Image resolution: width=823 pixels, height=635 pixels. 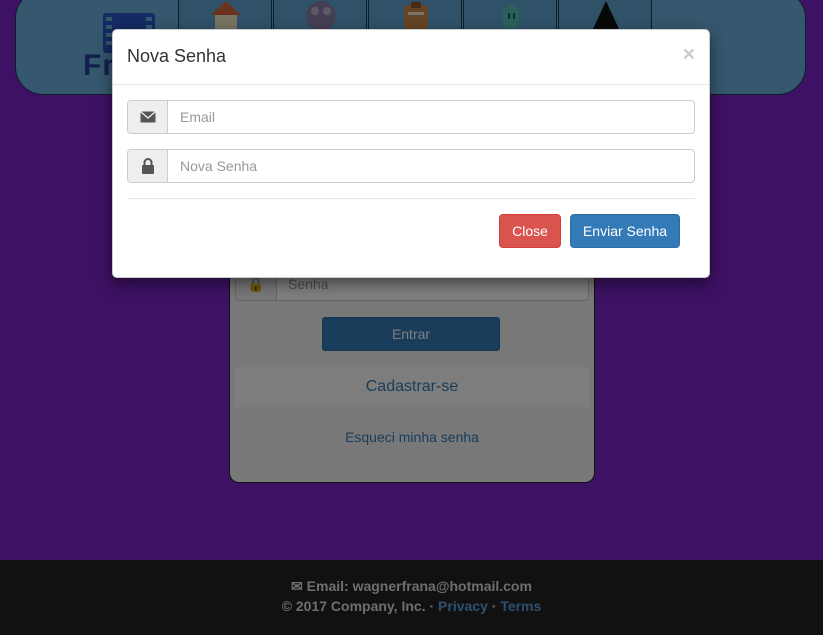 I want to click on send-password-button: Enviar Senha, so click(x=625, y=231).